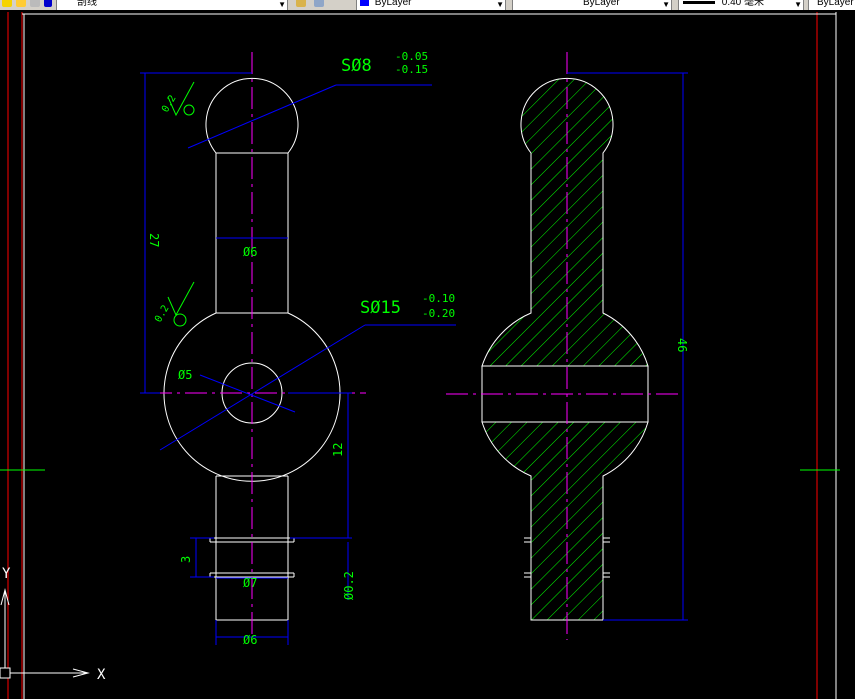 The width and height of the screenshot is (855, 699). Describe the element at coordinates (565, 222) in the screenshot. I see `section-hatch-upper` at that location.